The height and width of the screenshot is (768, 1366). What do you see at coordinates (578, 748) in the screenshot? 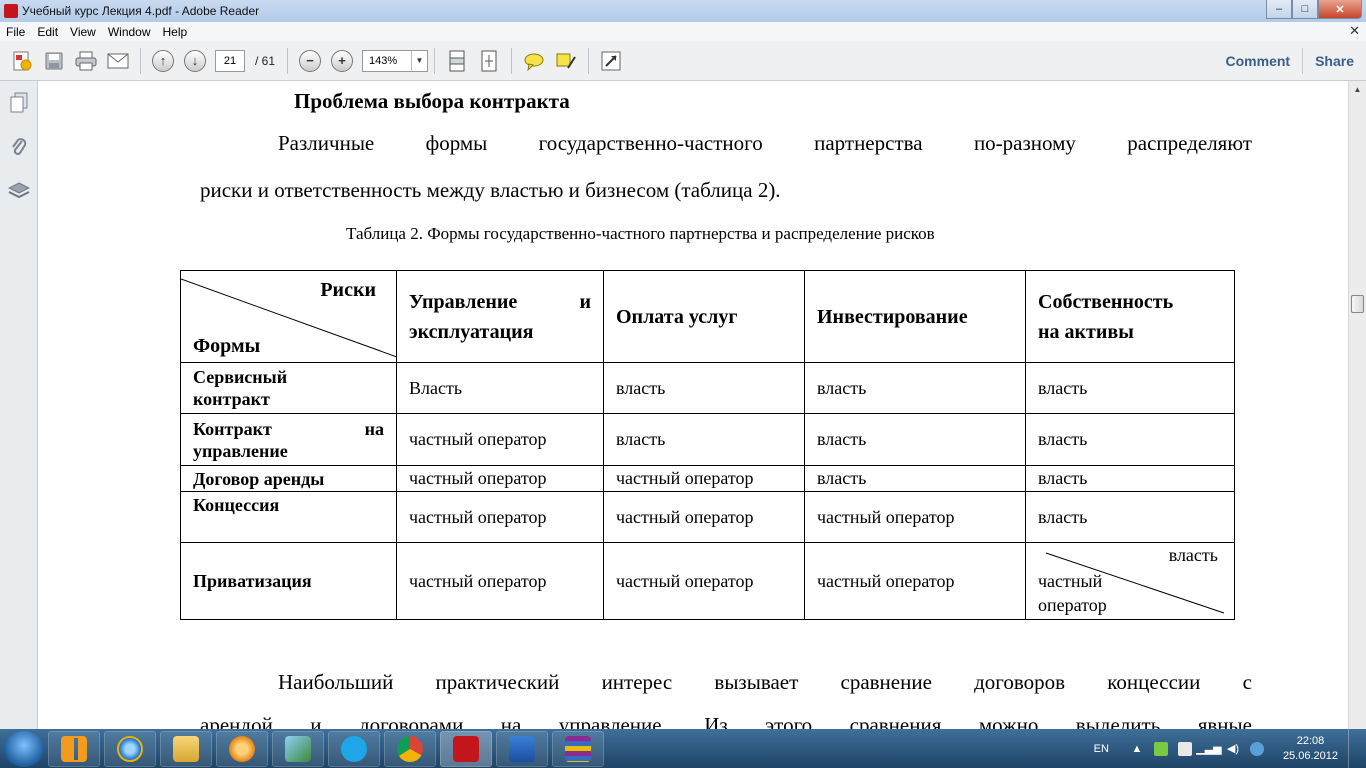
I see `taskbar-winrar` at bounding box center [578, 748].